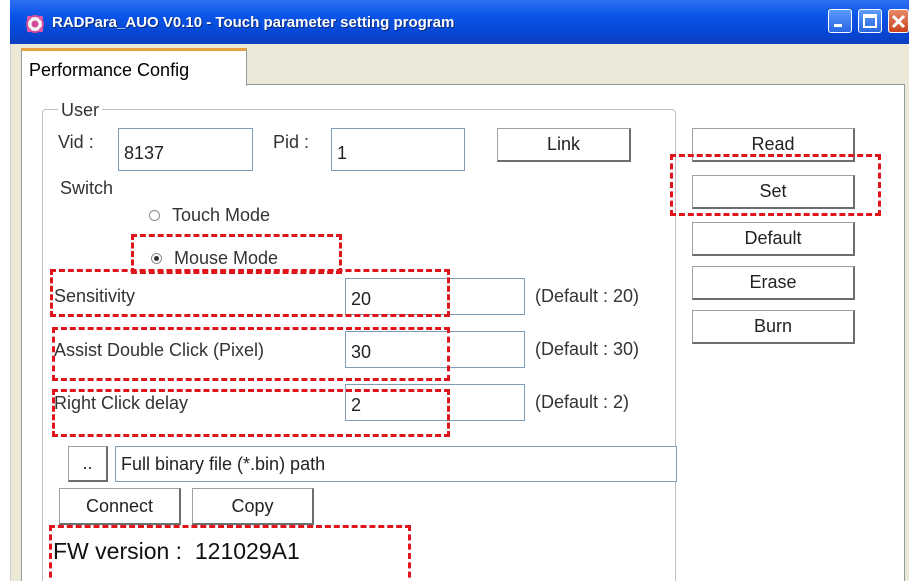 This screenshot has width=909, height=581. What do you see at coordinates (247, 551) in the screenshot?
I see `fw-version-value: 121029A1` at bounding box center [247, 551].